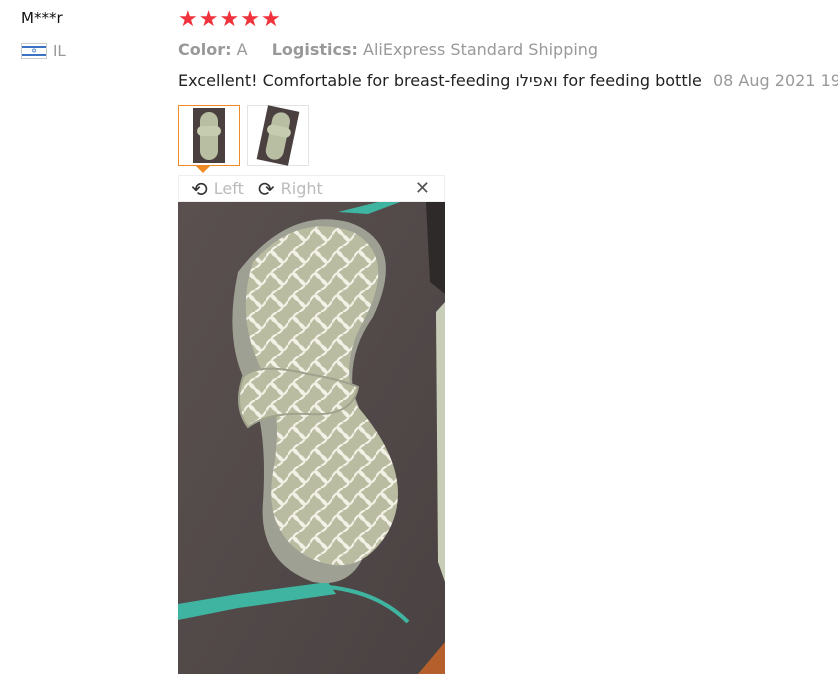 This screenshot has height=696, width=838. Describe the element at coordinates (34, 51) in the screenshot. I see `israel-flag-icon: ✡` at that location.